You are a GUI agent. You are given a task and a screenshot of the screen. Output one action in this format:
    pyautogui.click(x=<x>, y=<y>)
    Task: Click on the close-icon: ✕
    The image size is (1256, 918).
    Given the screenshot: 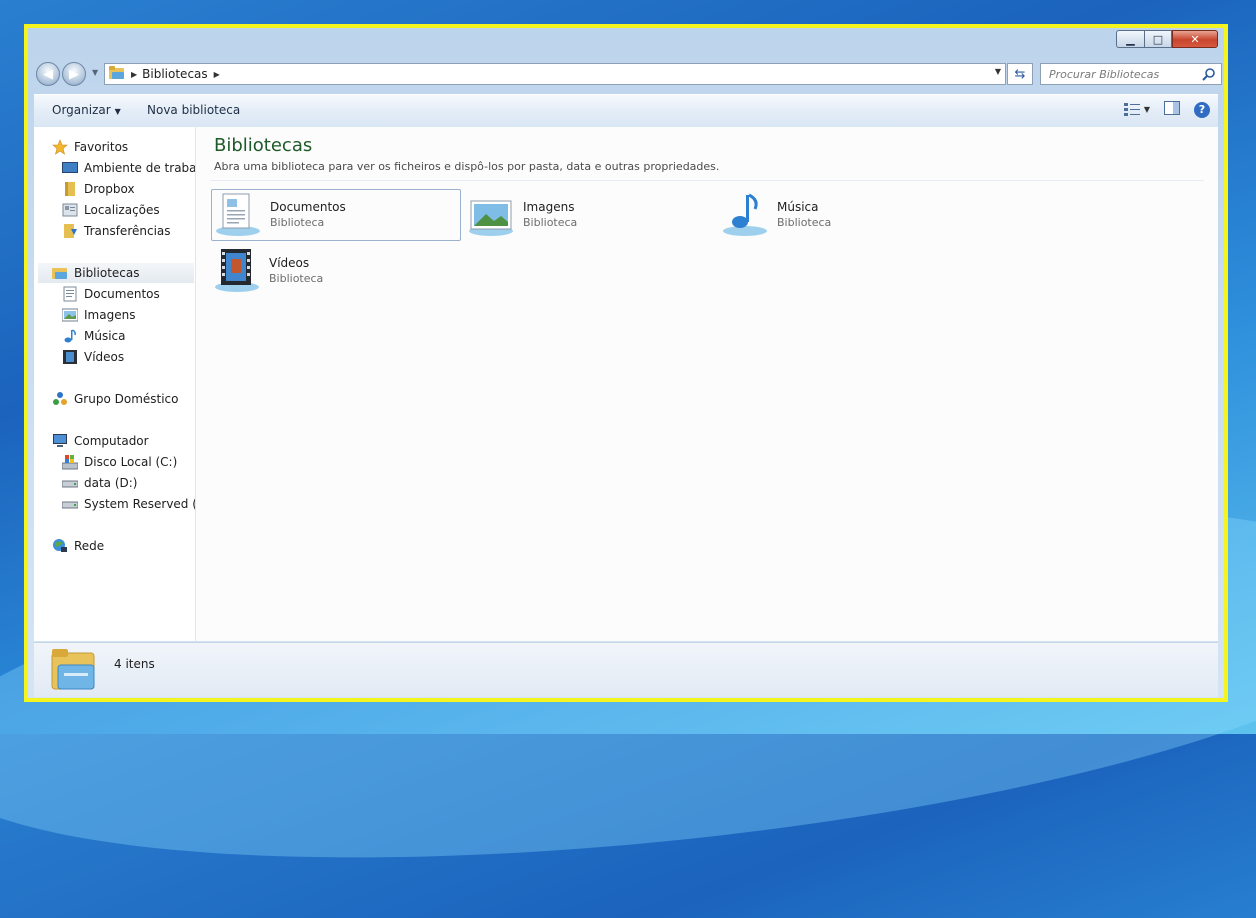 What is the action you would take?
    pyautogui.click(x=1195, y=39)
    